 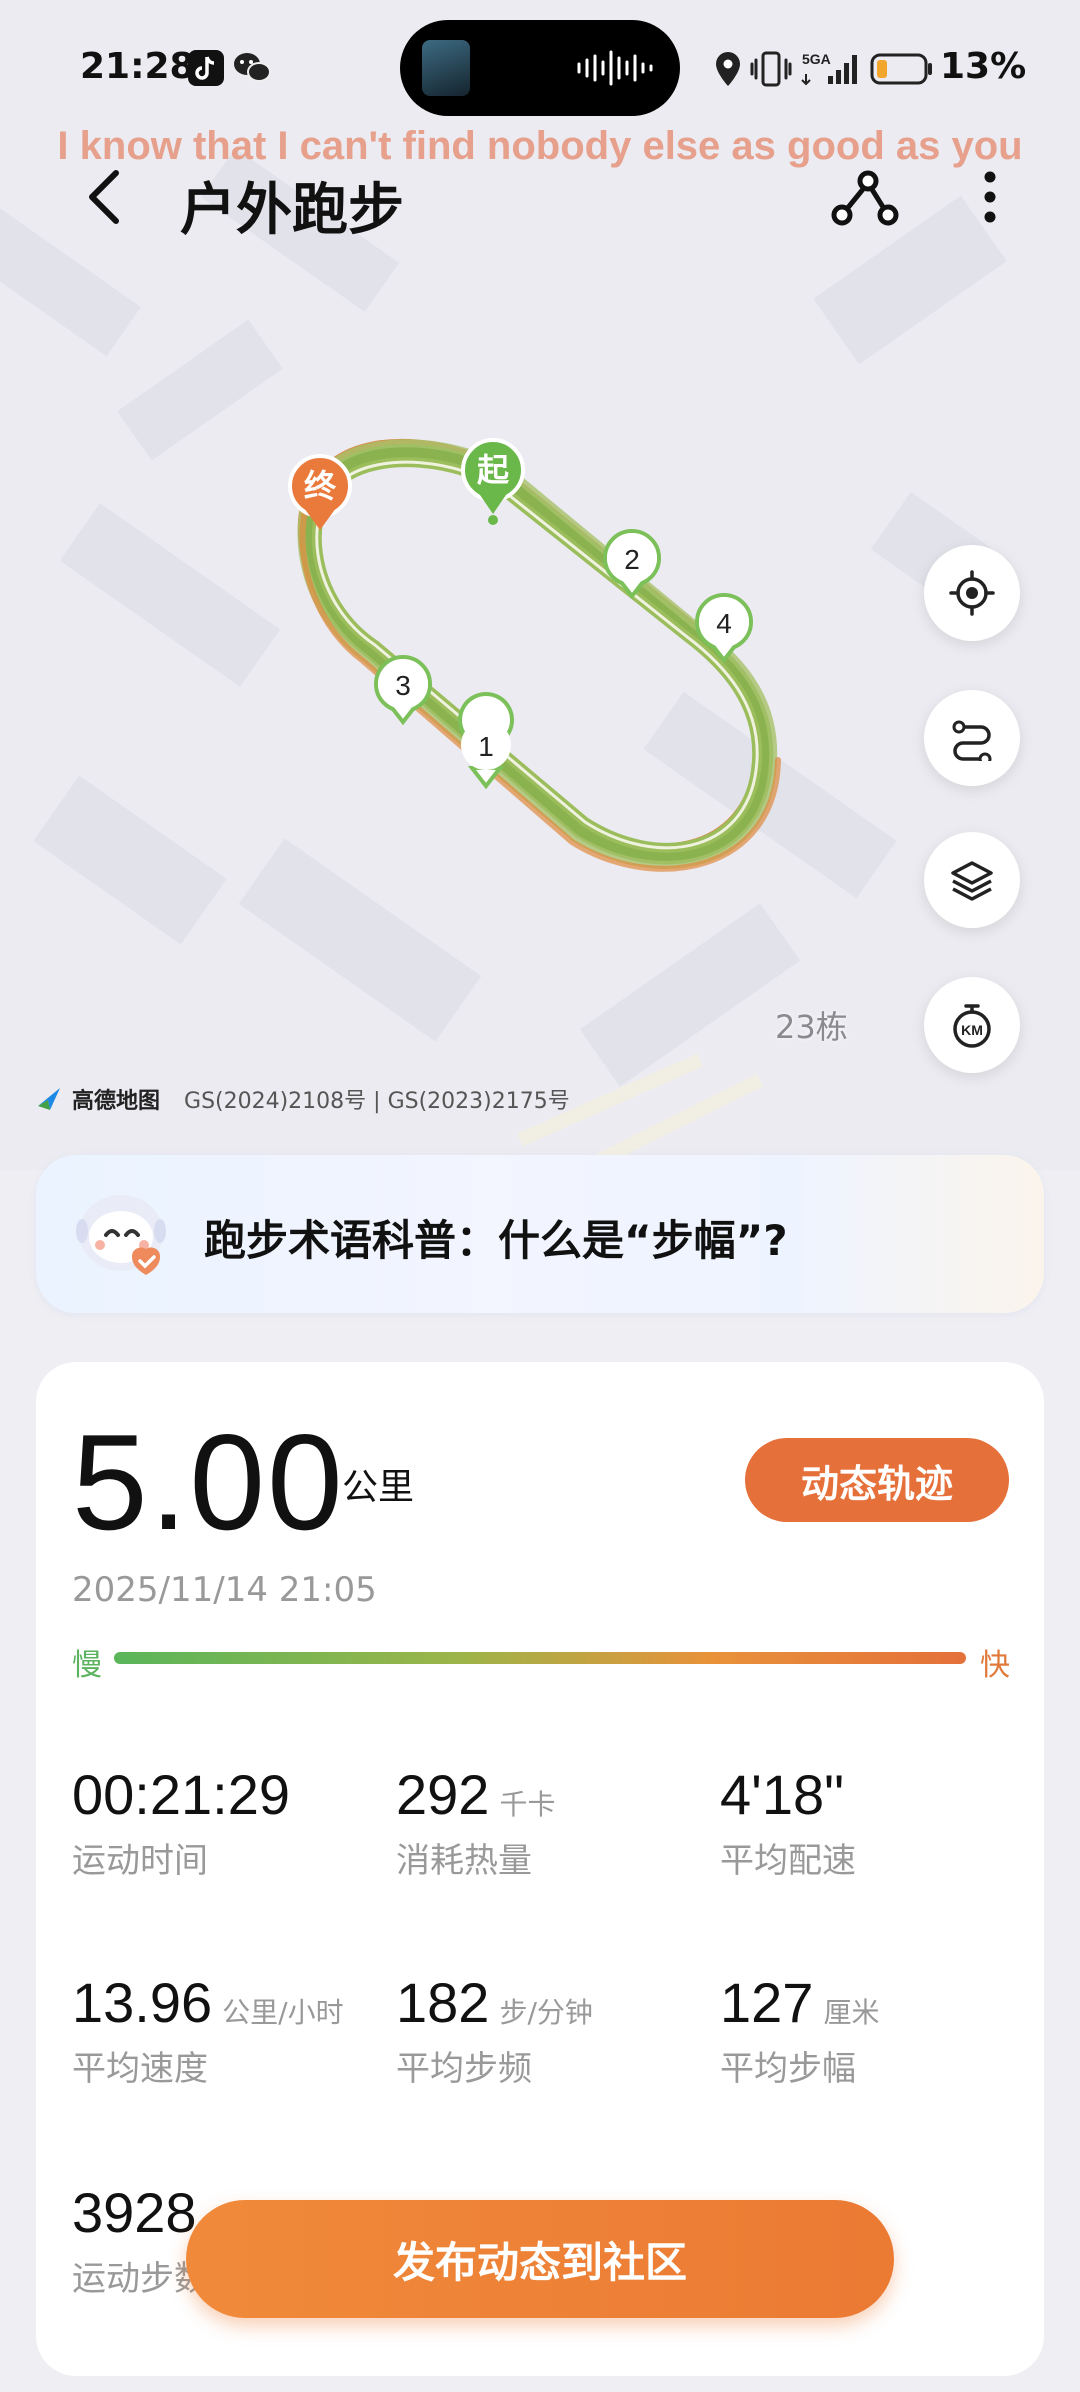 I want to click on route-button, so click(x=972, y=738).